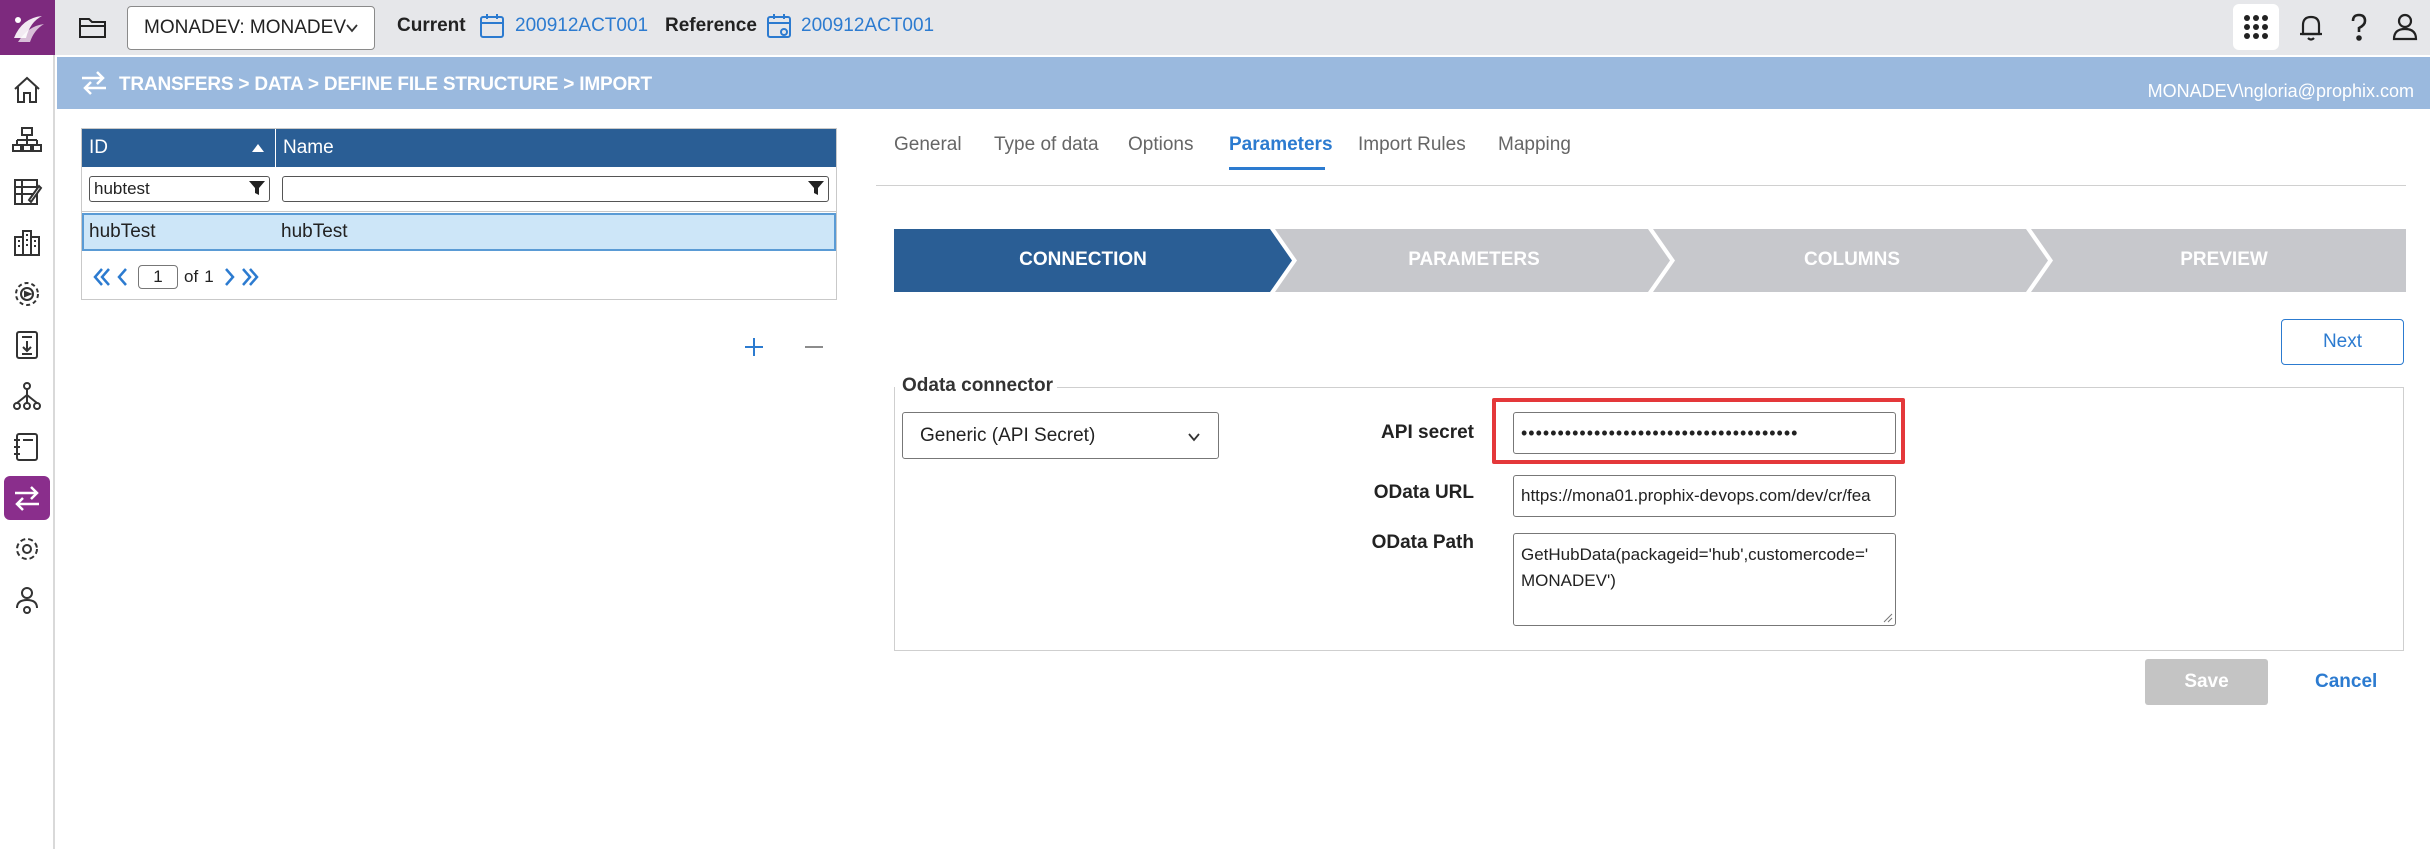 The height and width of the screenshot is (849, 2430). Describe the element at coordinates (754, 347) in the screenshot. I see `add-icon` at that location.